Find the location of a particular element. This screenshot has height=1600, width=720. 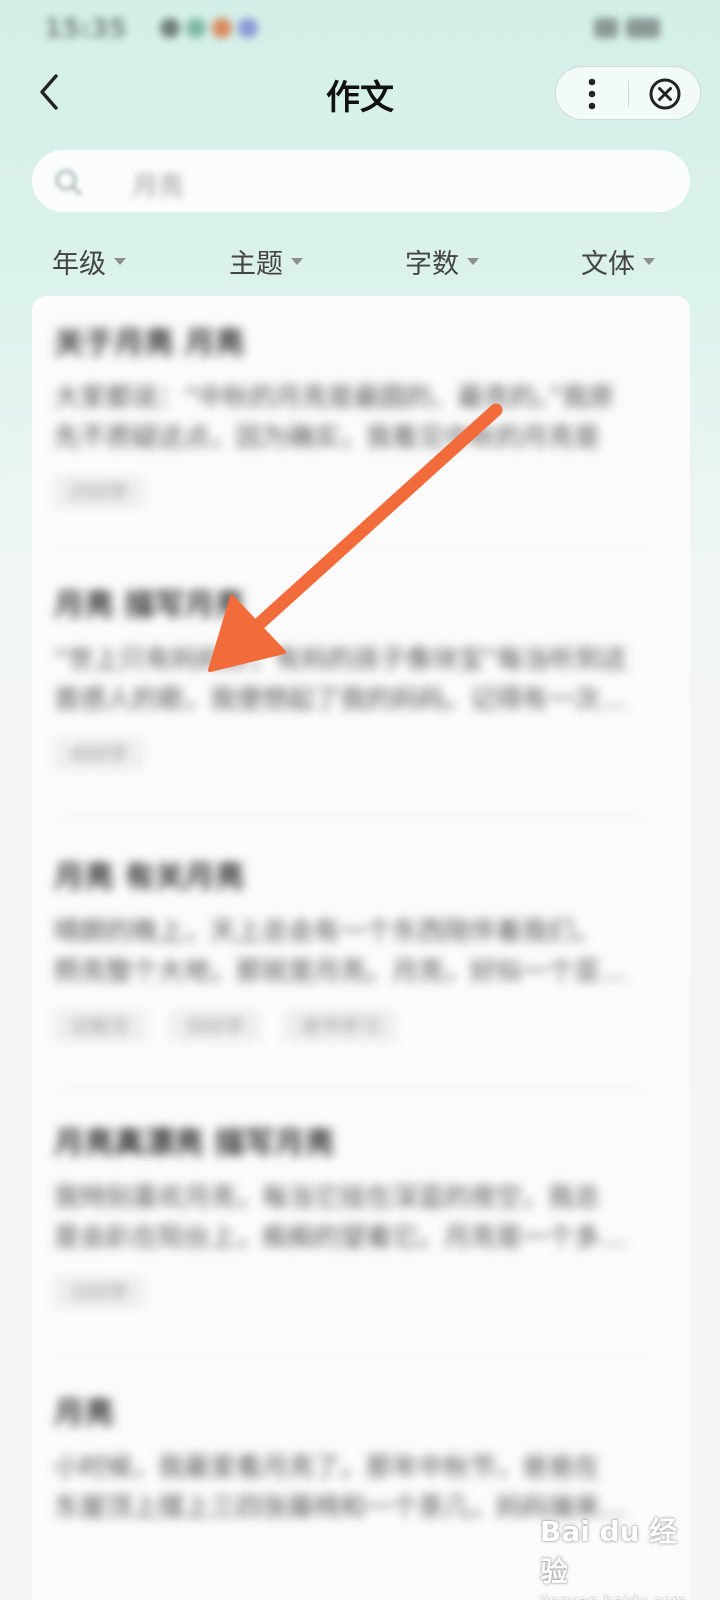

result-excerpt-line: 晴朗的晚上，天上总会有一个东西陪伴着我们， is located at coordinates (327, 932).